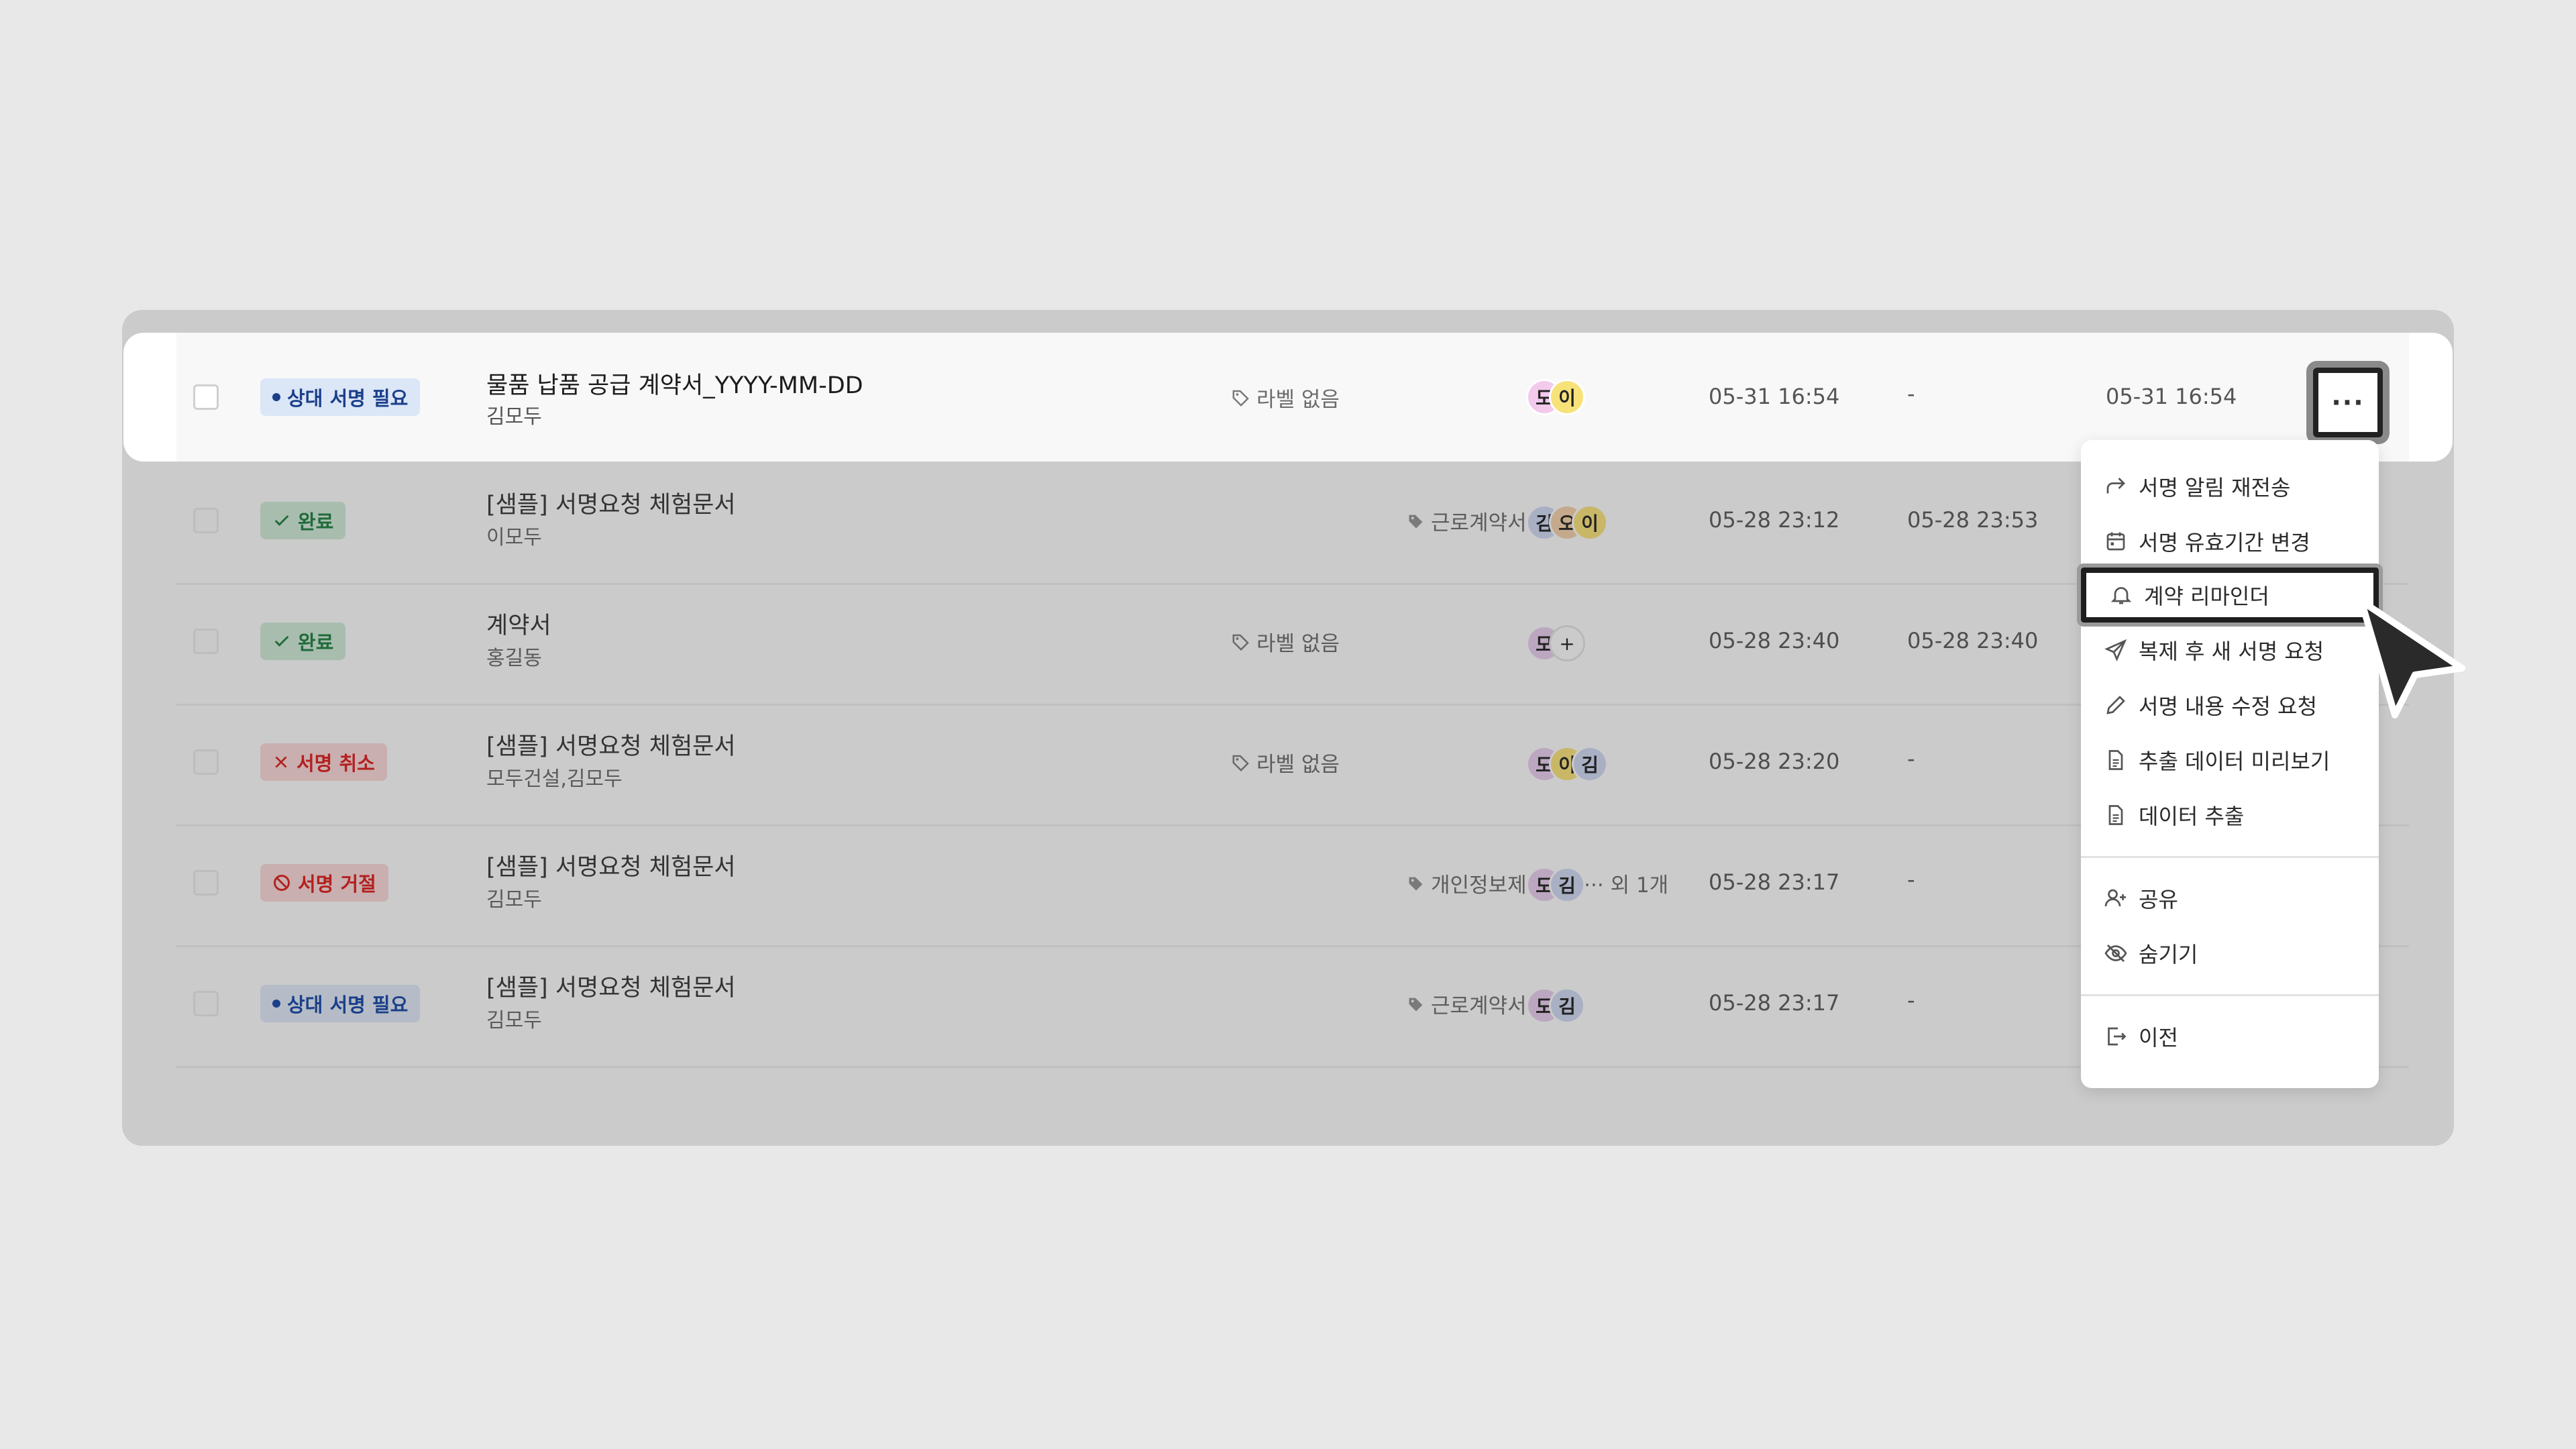  I want to click on completed-date: 05-28 23:40, so click(1973, 640).